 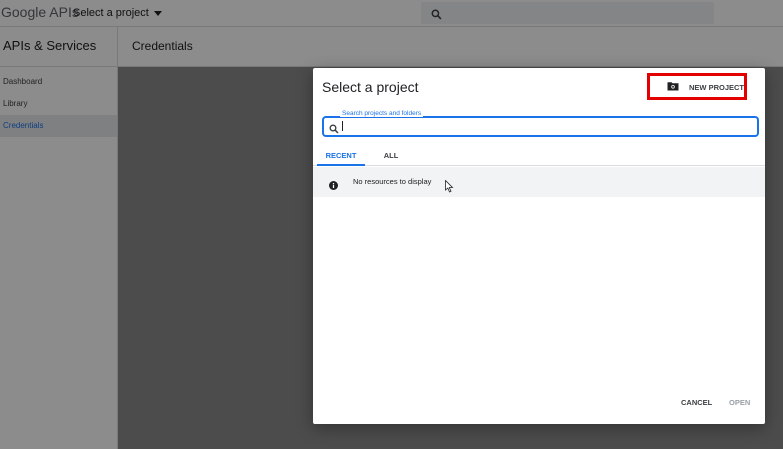 I want to click on search-field-label: Search projects and folders, so click(x=382, y=113).